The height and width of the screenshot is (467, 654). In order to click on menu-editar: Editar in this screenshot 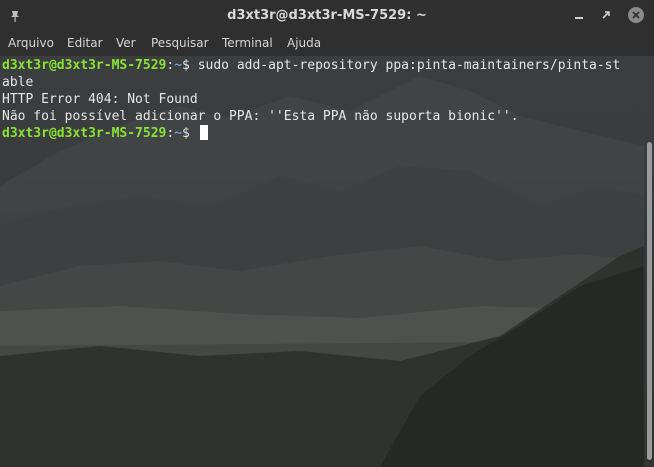, I will do `click(85, 43)`.